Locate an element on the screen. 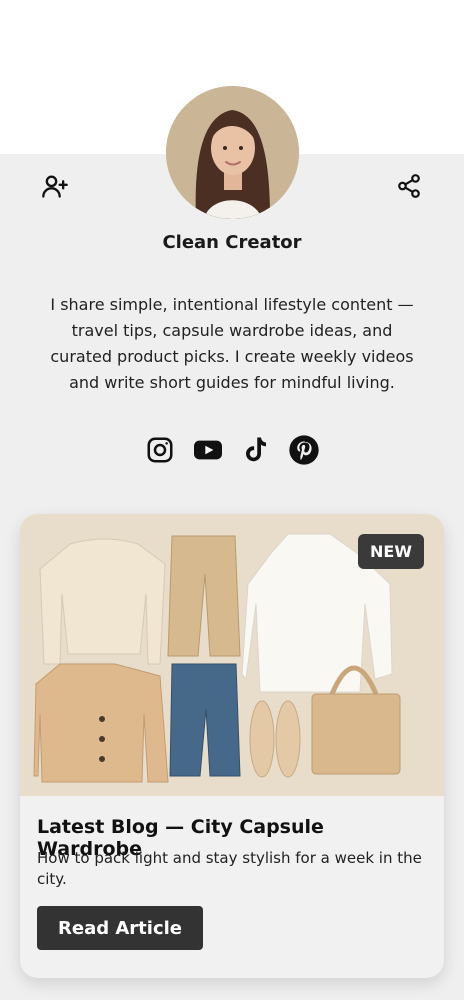 This screenshot has height=1000, width=464. profile-name: Clean Creator is located at coordinates (232, 242).